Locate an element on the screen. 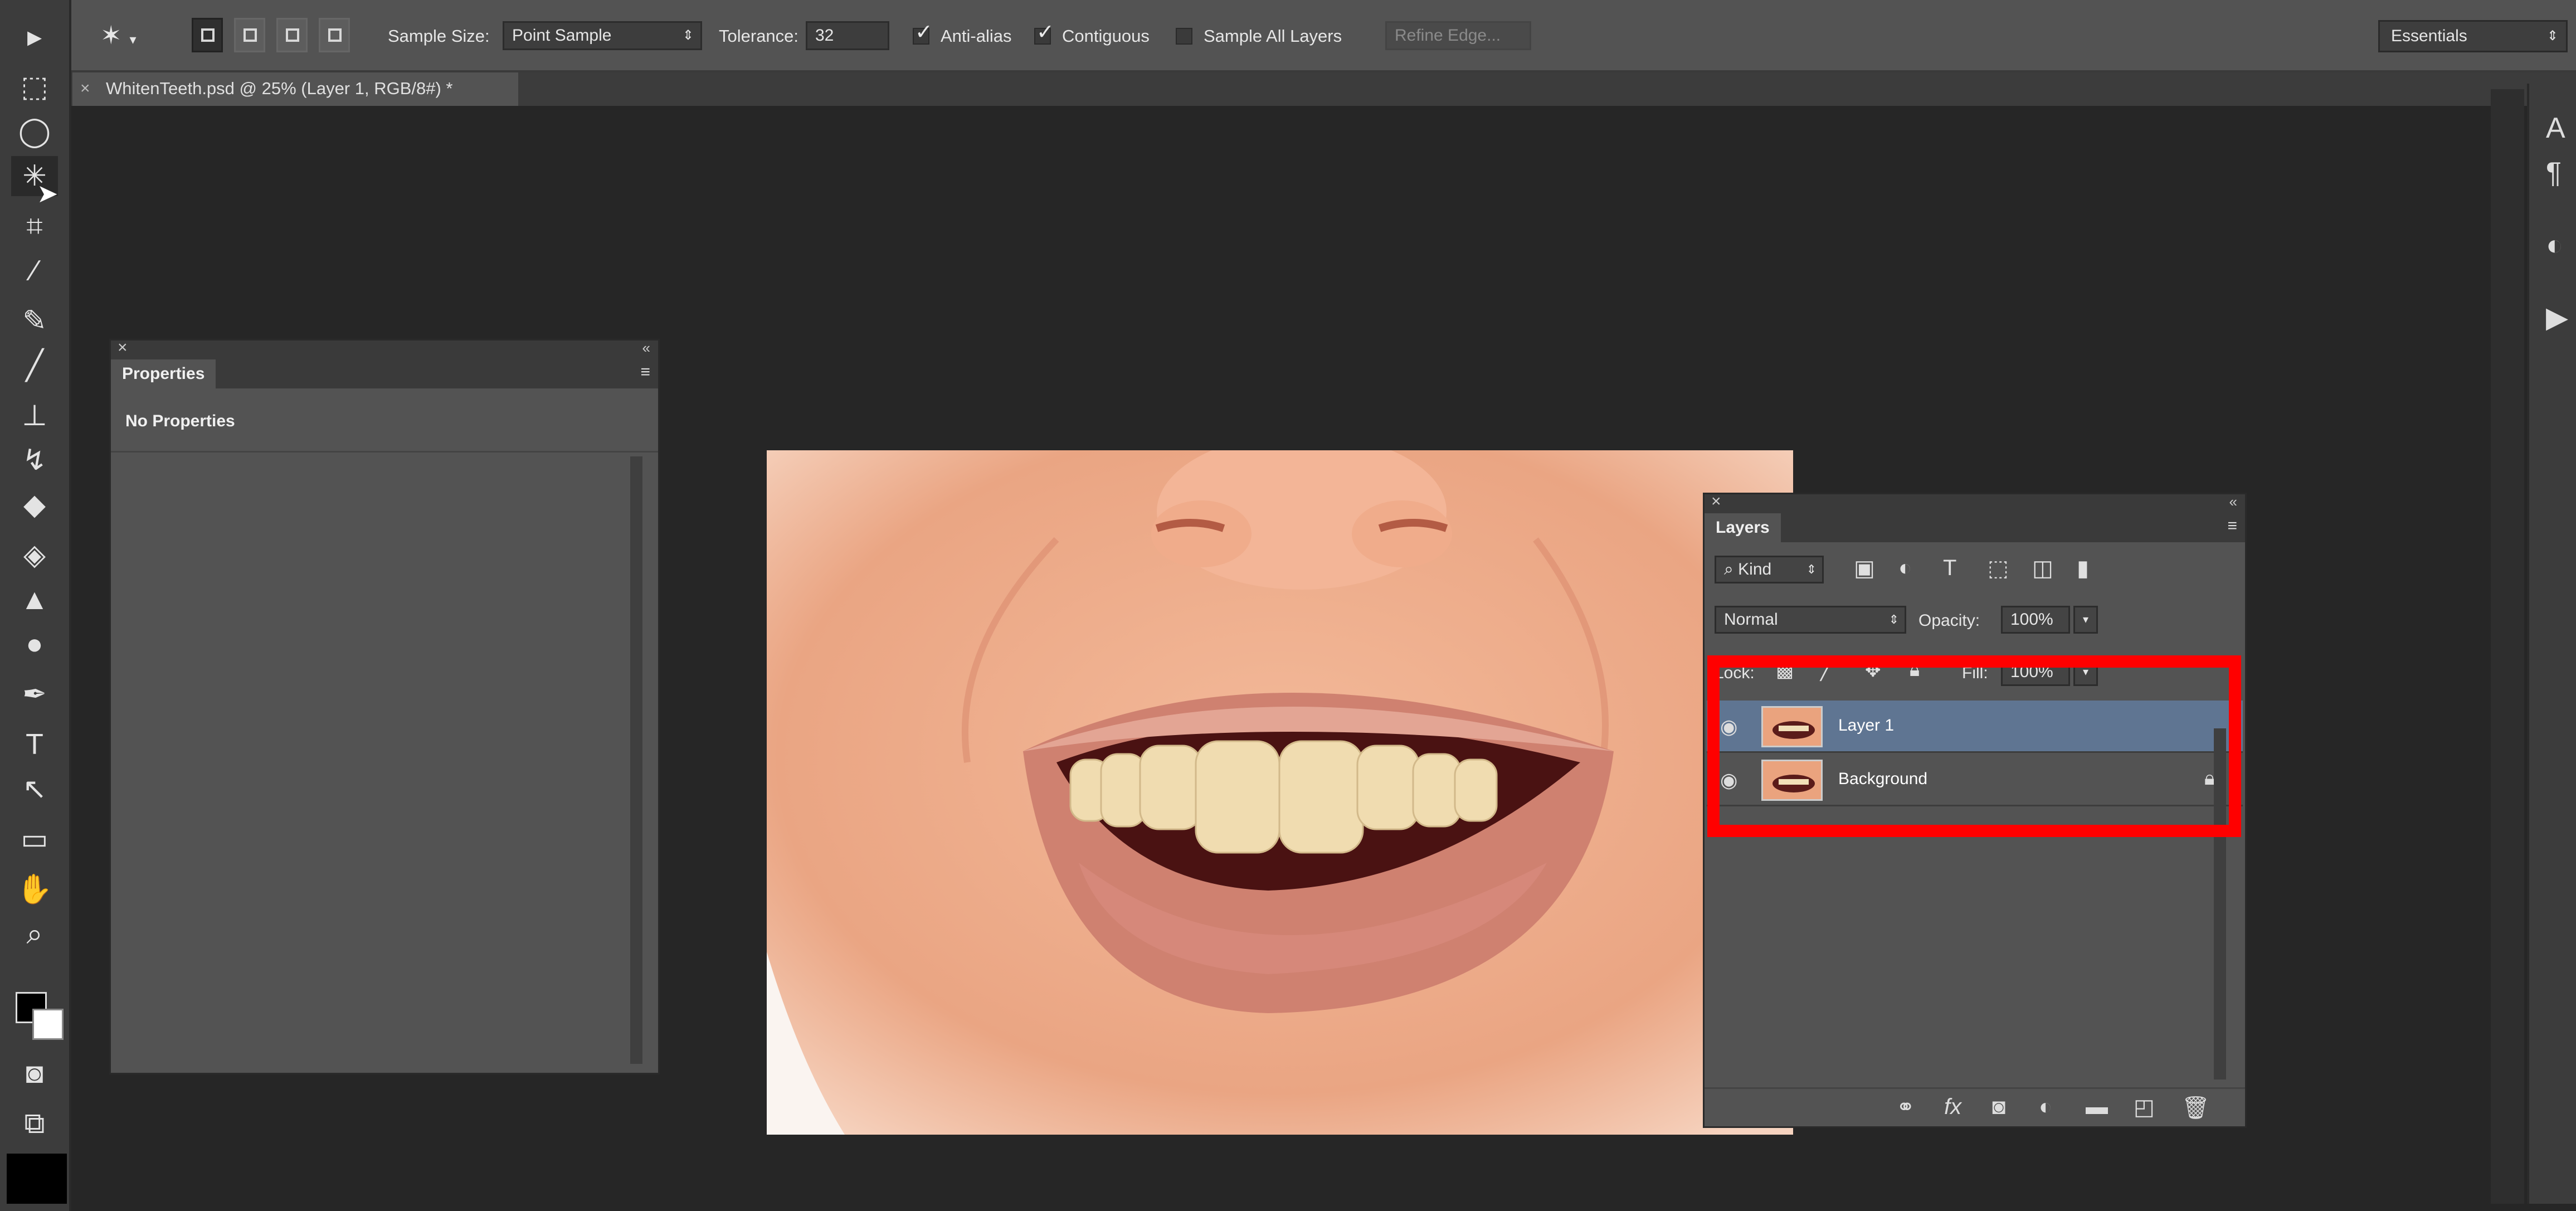 This screenshot has height=1211, width=2576. brush-icon: ╱ is located at coordinates (35, 366).